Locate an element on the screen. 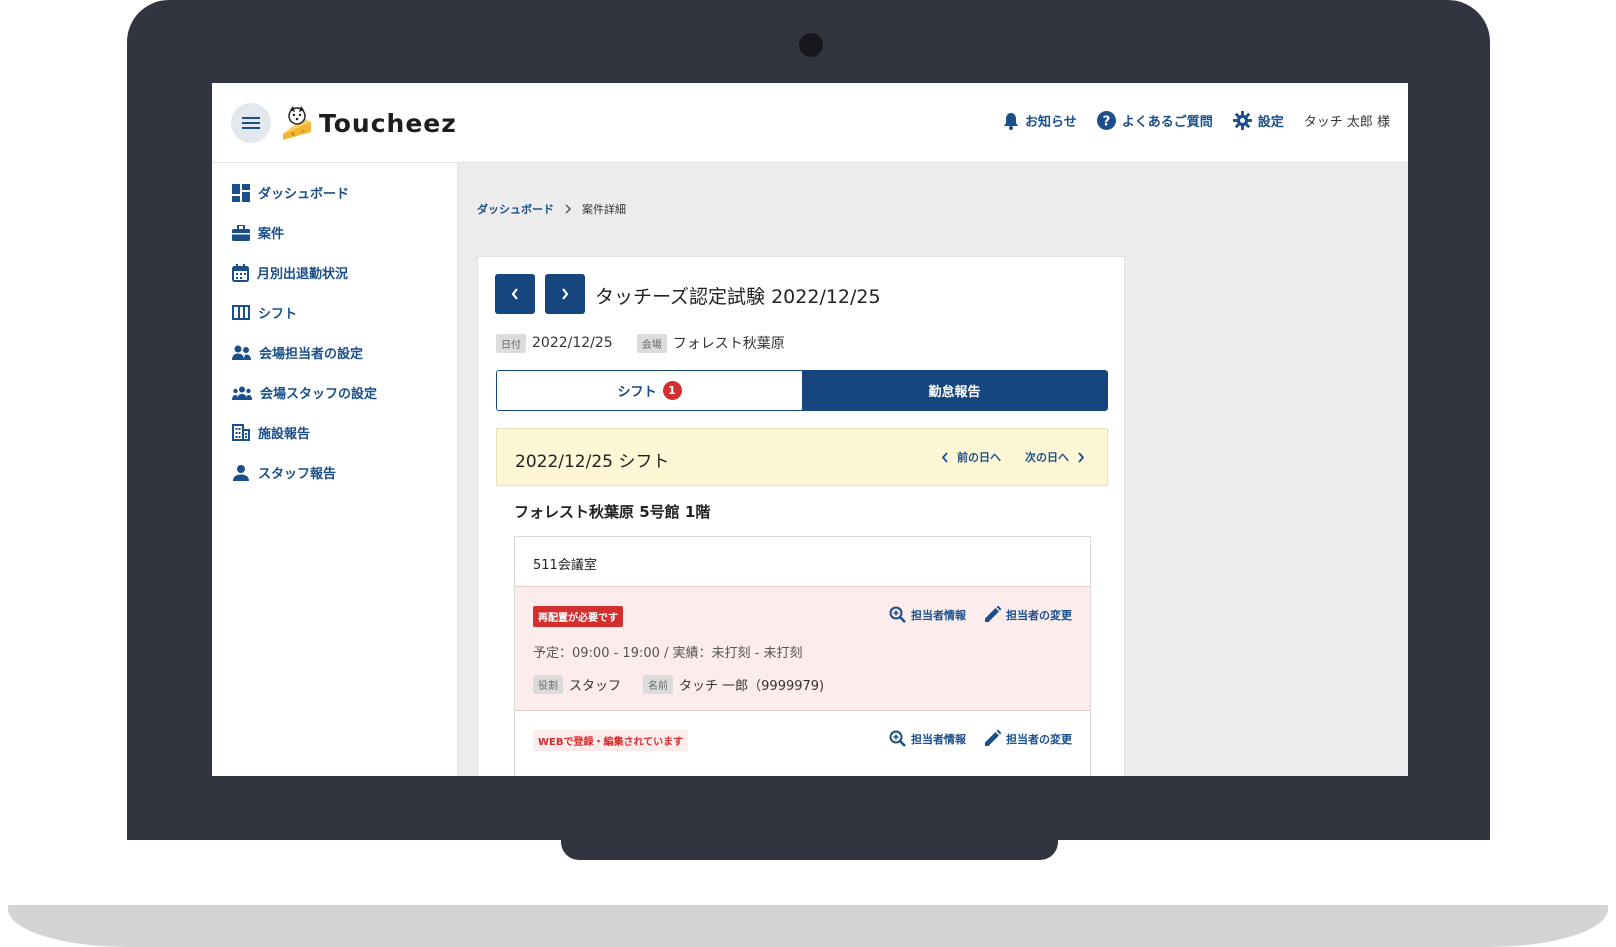 Image resolution: width=1616 pixels, height=947 pixels. sidebar-item-label: シフト is located at coordinates (278, 314).